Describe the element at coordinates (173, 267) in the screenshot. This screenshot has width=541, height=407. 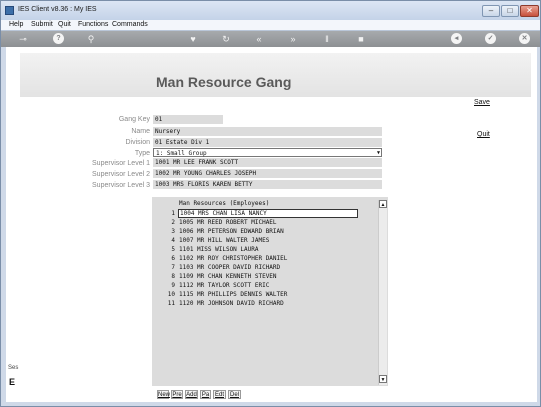
I see `row-number: 7` at that location.